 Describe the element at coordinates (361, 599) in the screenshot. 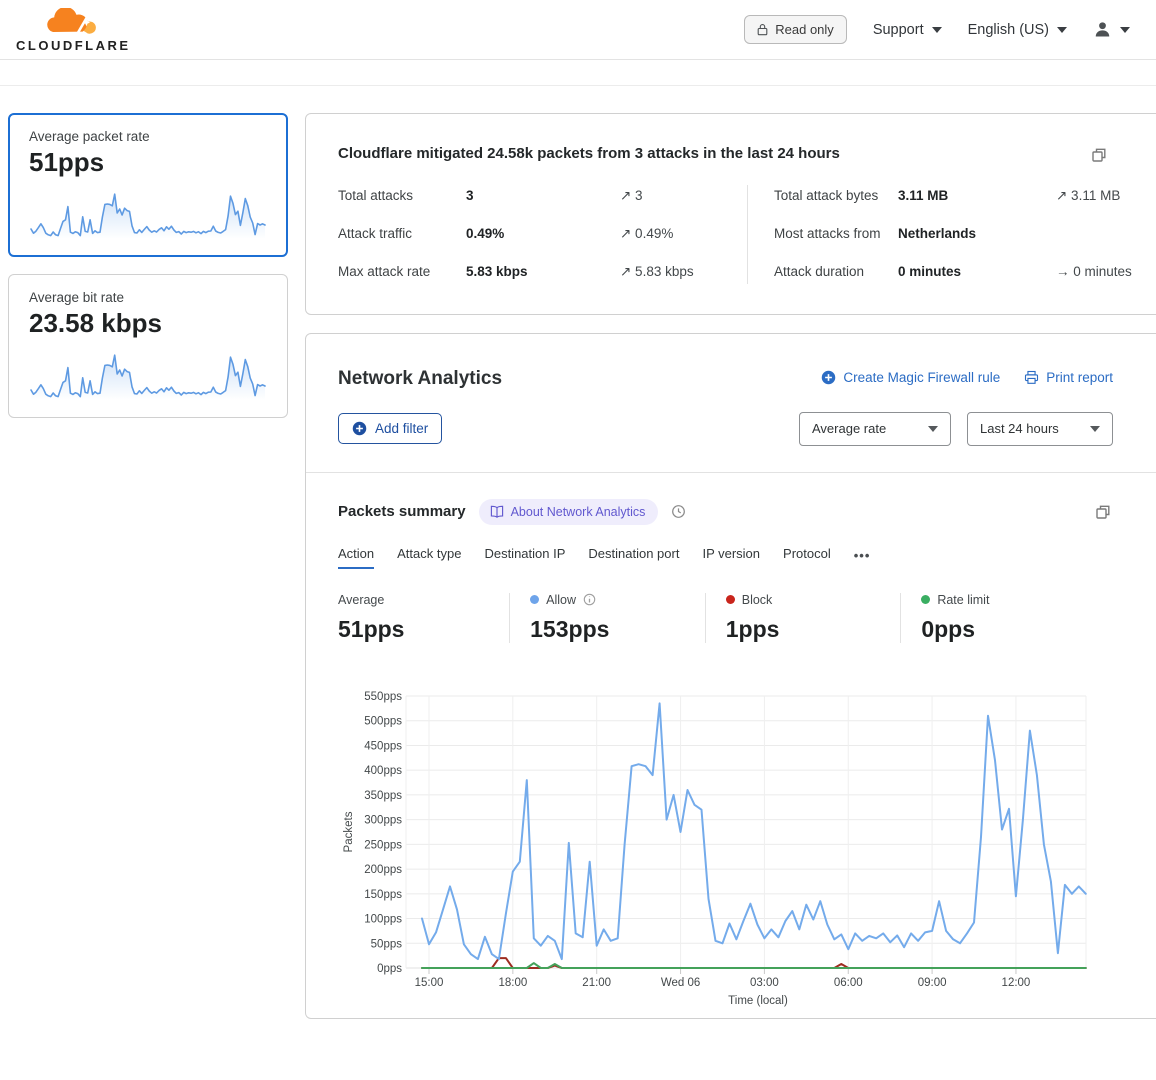

I see `legend-stat-name: Average` at that location.